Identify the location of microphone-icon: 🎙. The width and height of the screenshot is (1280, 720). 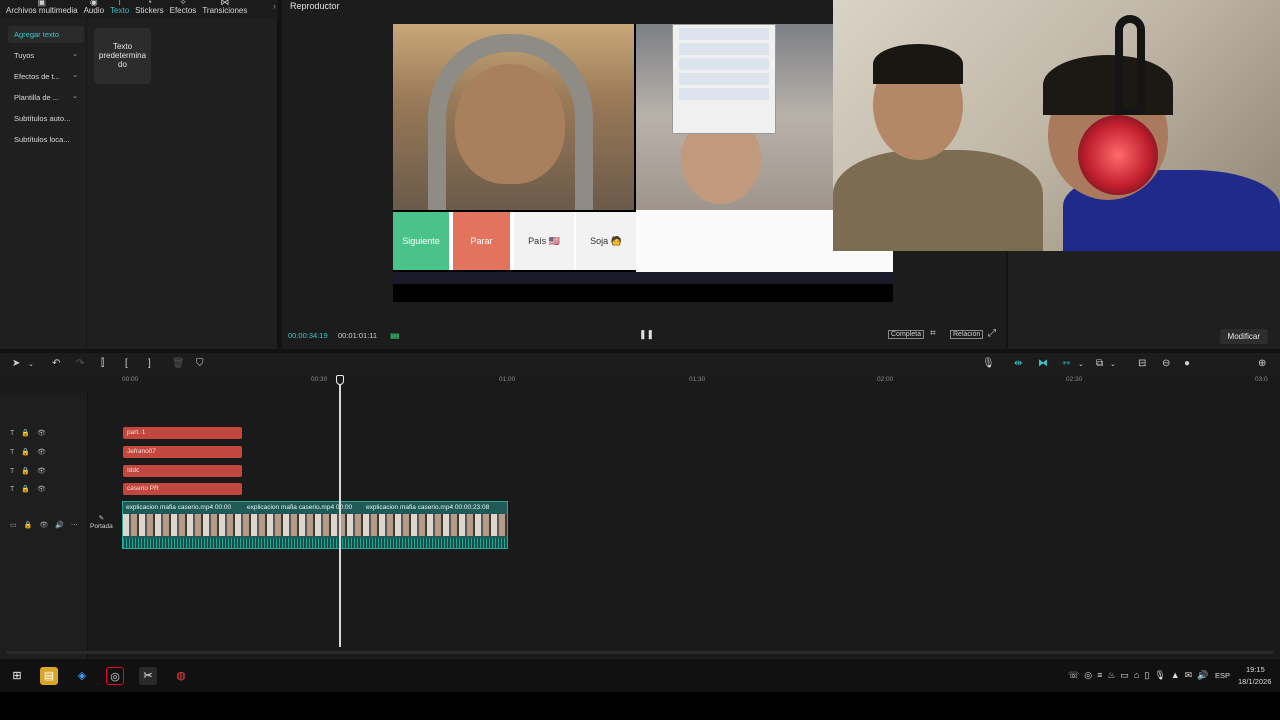
(988, 363).